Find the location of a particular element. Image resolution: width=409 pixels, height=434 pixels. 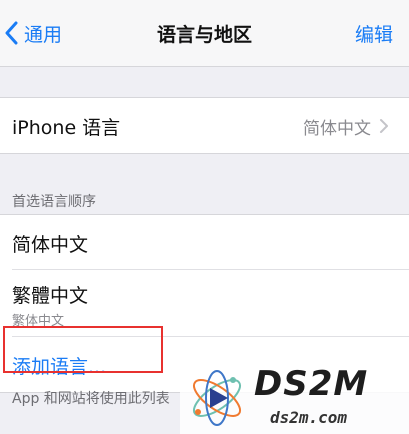

footer-note: App 和网站将使用此列表 is located at coordinates (91, 399).